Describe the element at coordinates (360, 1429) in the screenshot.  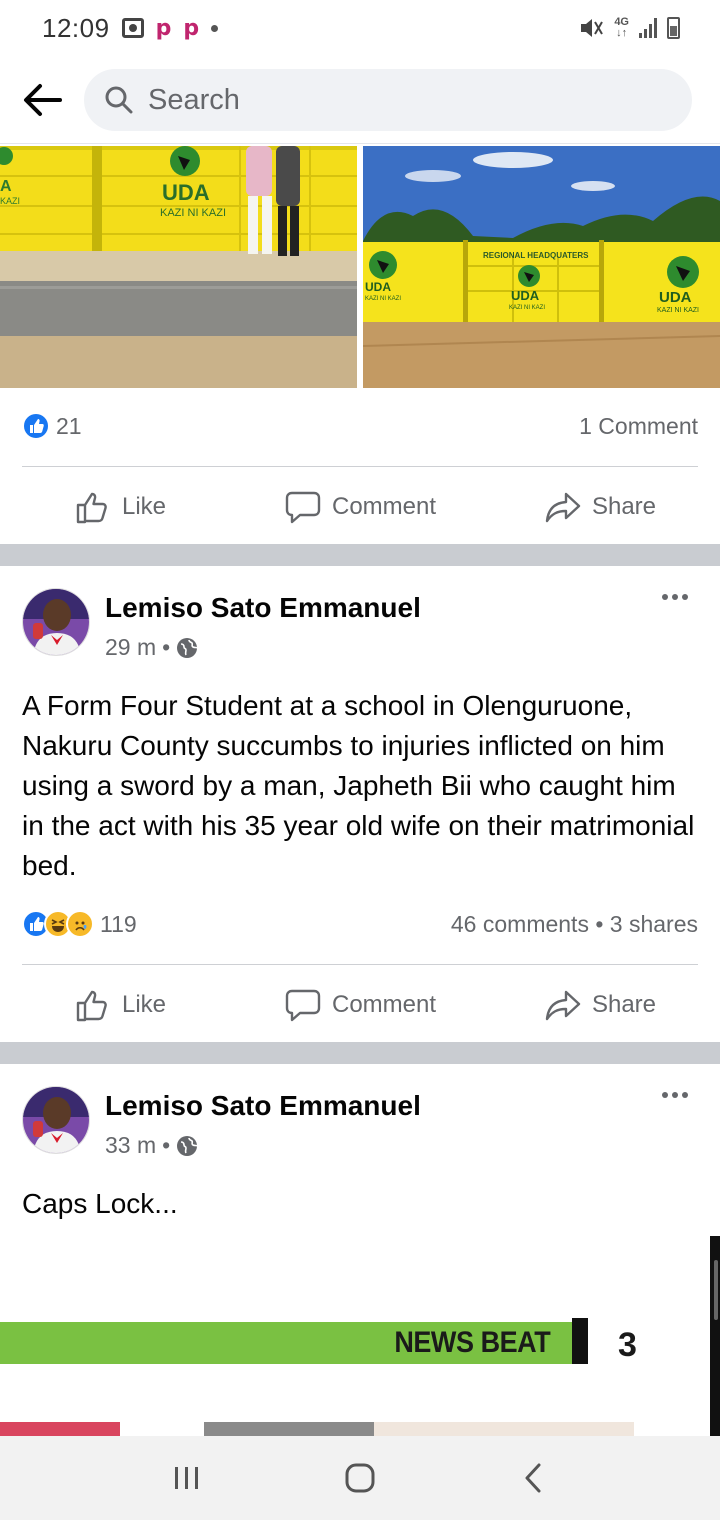
I see `embed-thumbnails` at that location.